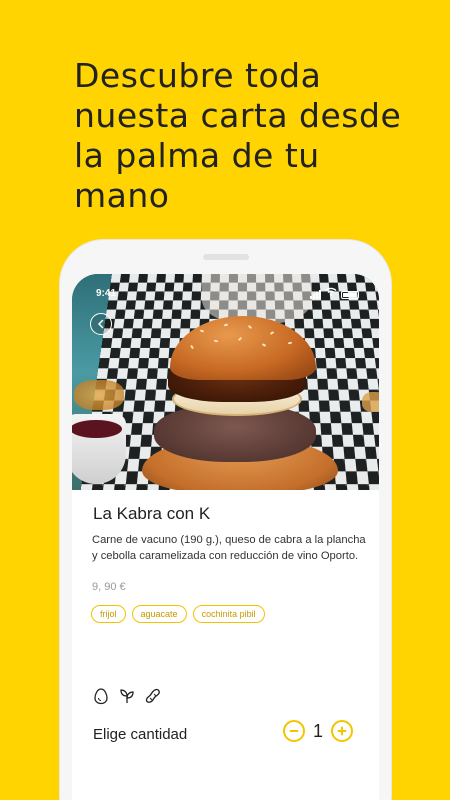 The image size is (450, 800). Describe the element at coordinates (159, 614) in the screenshot. I see `tag-aguacate: aguacate` at that location.